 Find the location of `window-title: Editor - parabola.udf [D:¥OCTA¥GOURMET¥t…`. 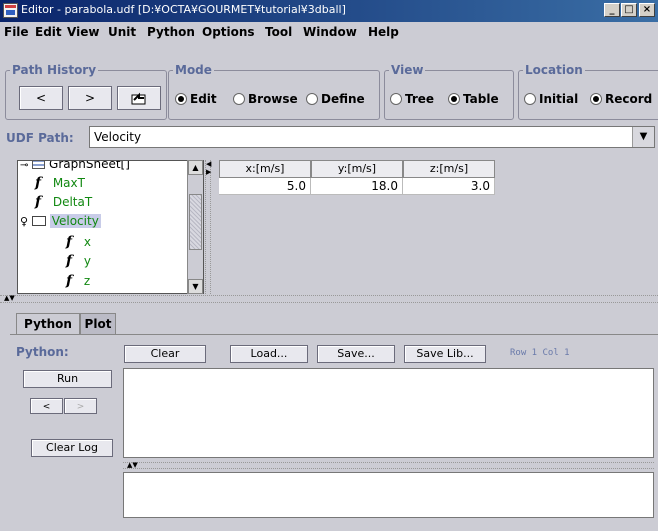

window-title: Editor - parabola.udf [D:¥OCTA¥GOURMET¥t… is located at coordinates (183, 9).